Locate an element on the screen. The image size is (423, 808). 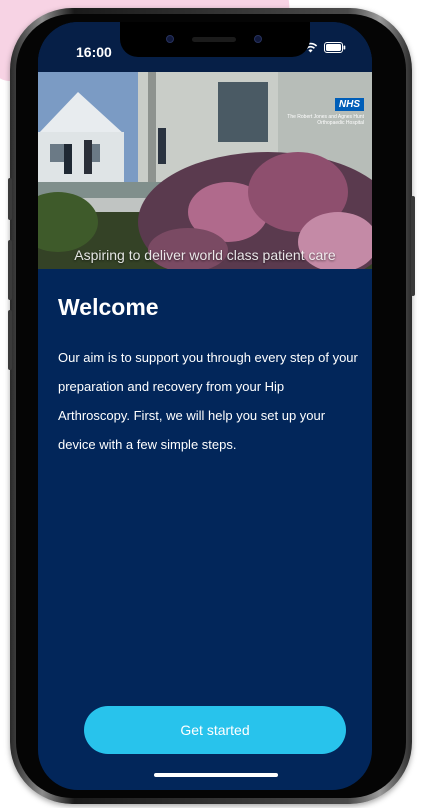
phone-volume-down-button is located at coordinates (10, 340).